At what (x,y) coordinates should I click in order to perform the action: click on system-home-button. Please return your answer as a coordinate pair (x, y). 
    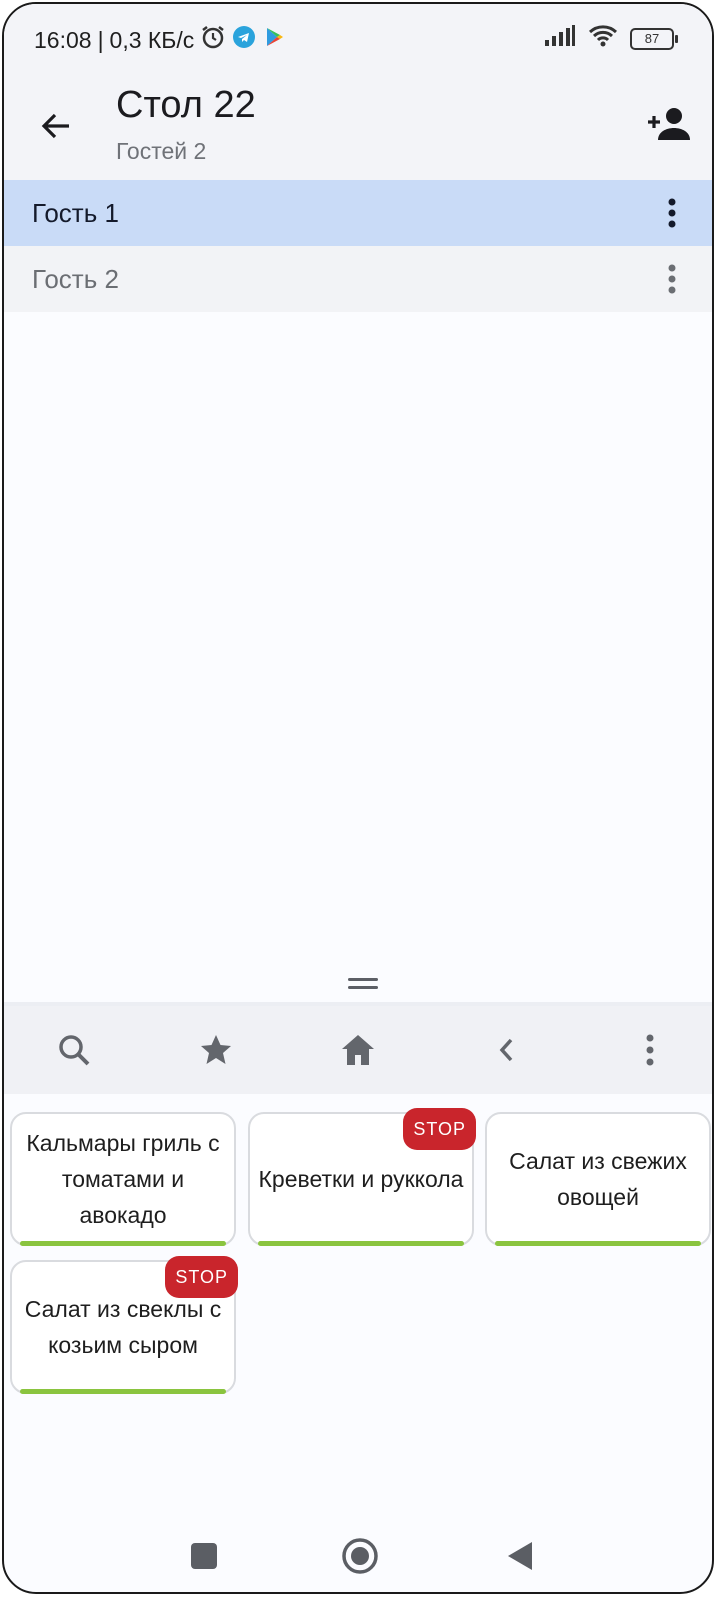
    Looking at the image, I should click on (360, 1556).